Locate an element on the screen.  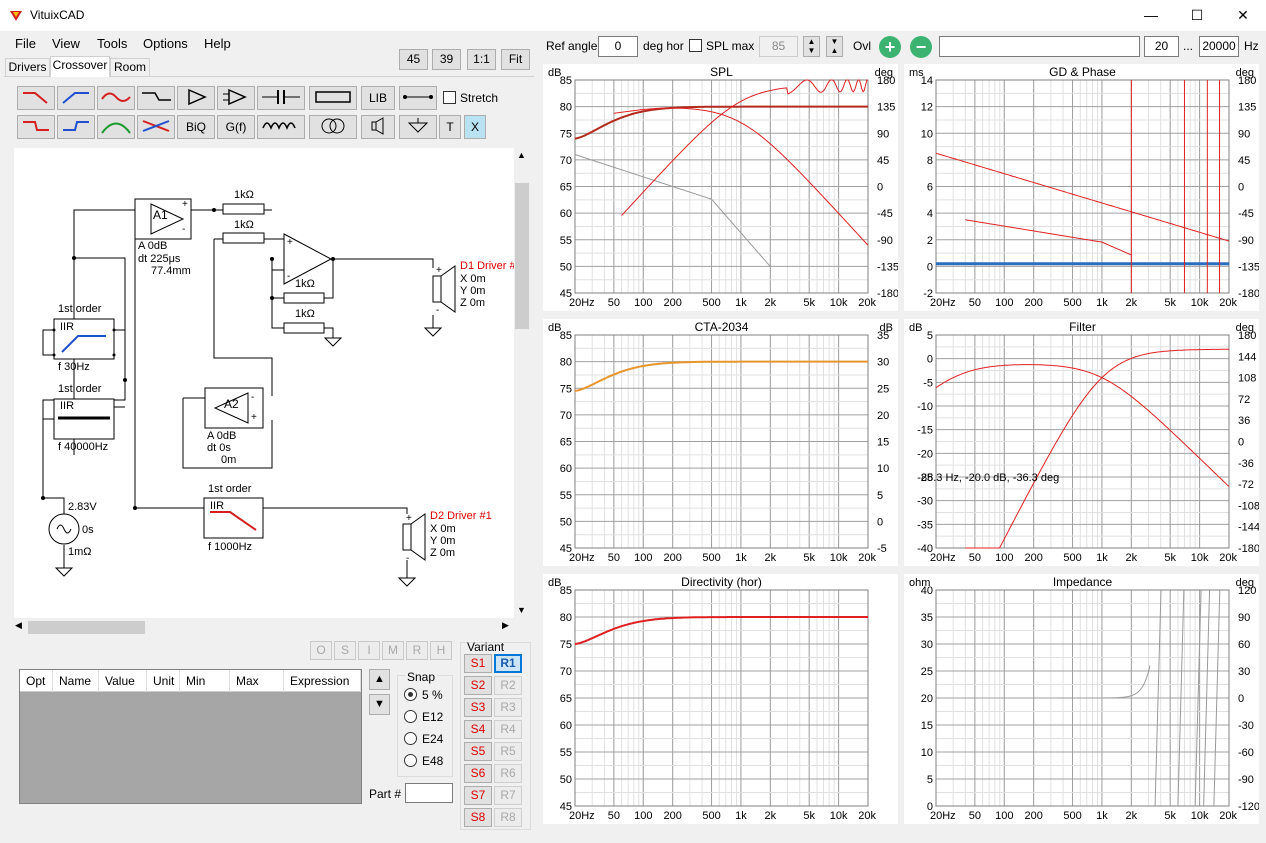
parameter-table: Opt Name Value Unit Min Max Expression is located at coordinates (190, 736).